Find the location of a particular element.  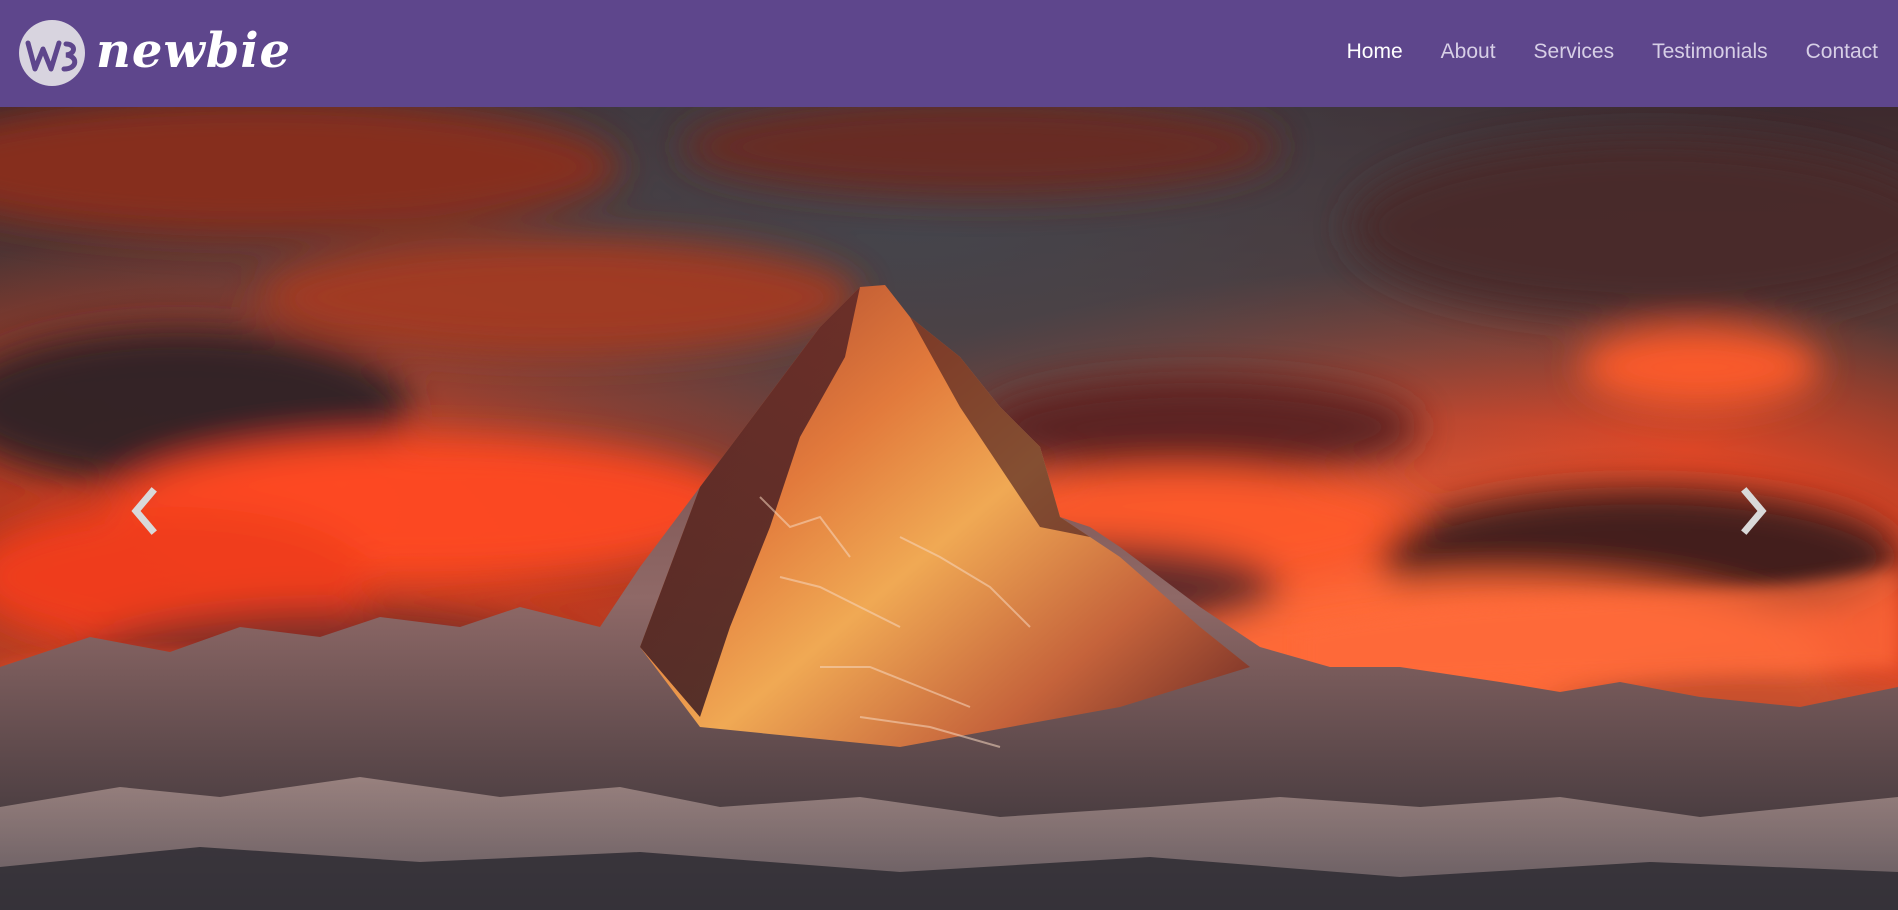

brand-logo-icon: NB is located at coordinates (52, 53).